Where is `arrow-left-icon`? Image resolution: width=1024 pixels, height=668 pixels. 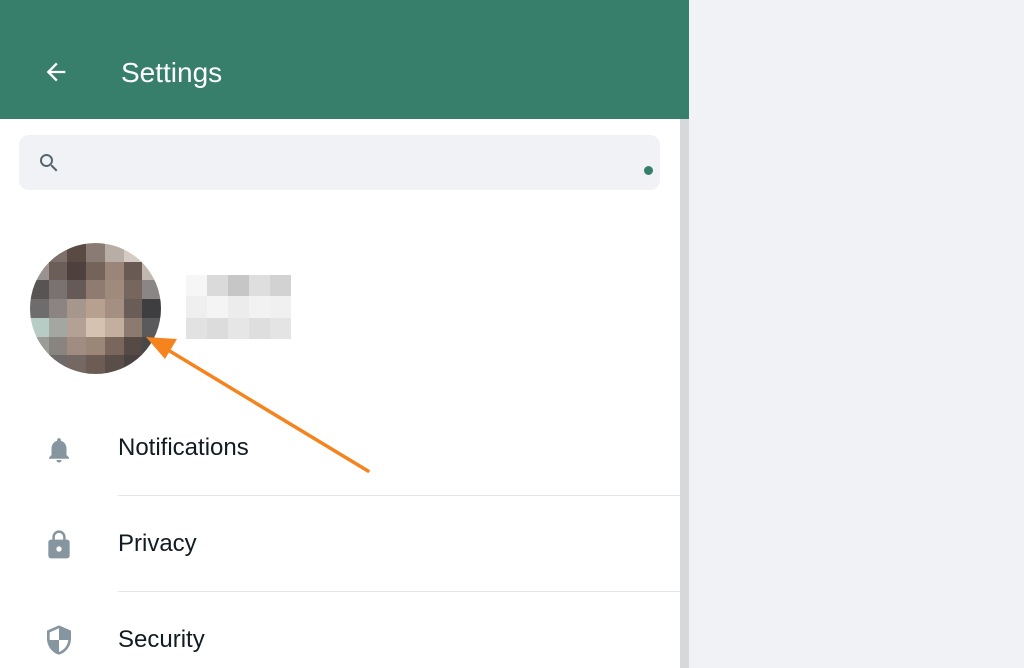 arrow-left-icon is located at coordinates (56, 72).